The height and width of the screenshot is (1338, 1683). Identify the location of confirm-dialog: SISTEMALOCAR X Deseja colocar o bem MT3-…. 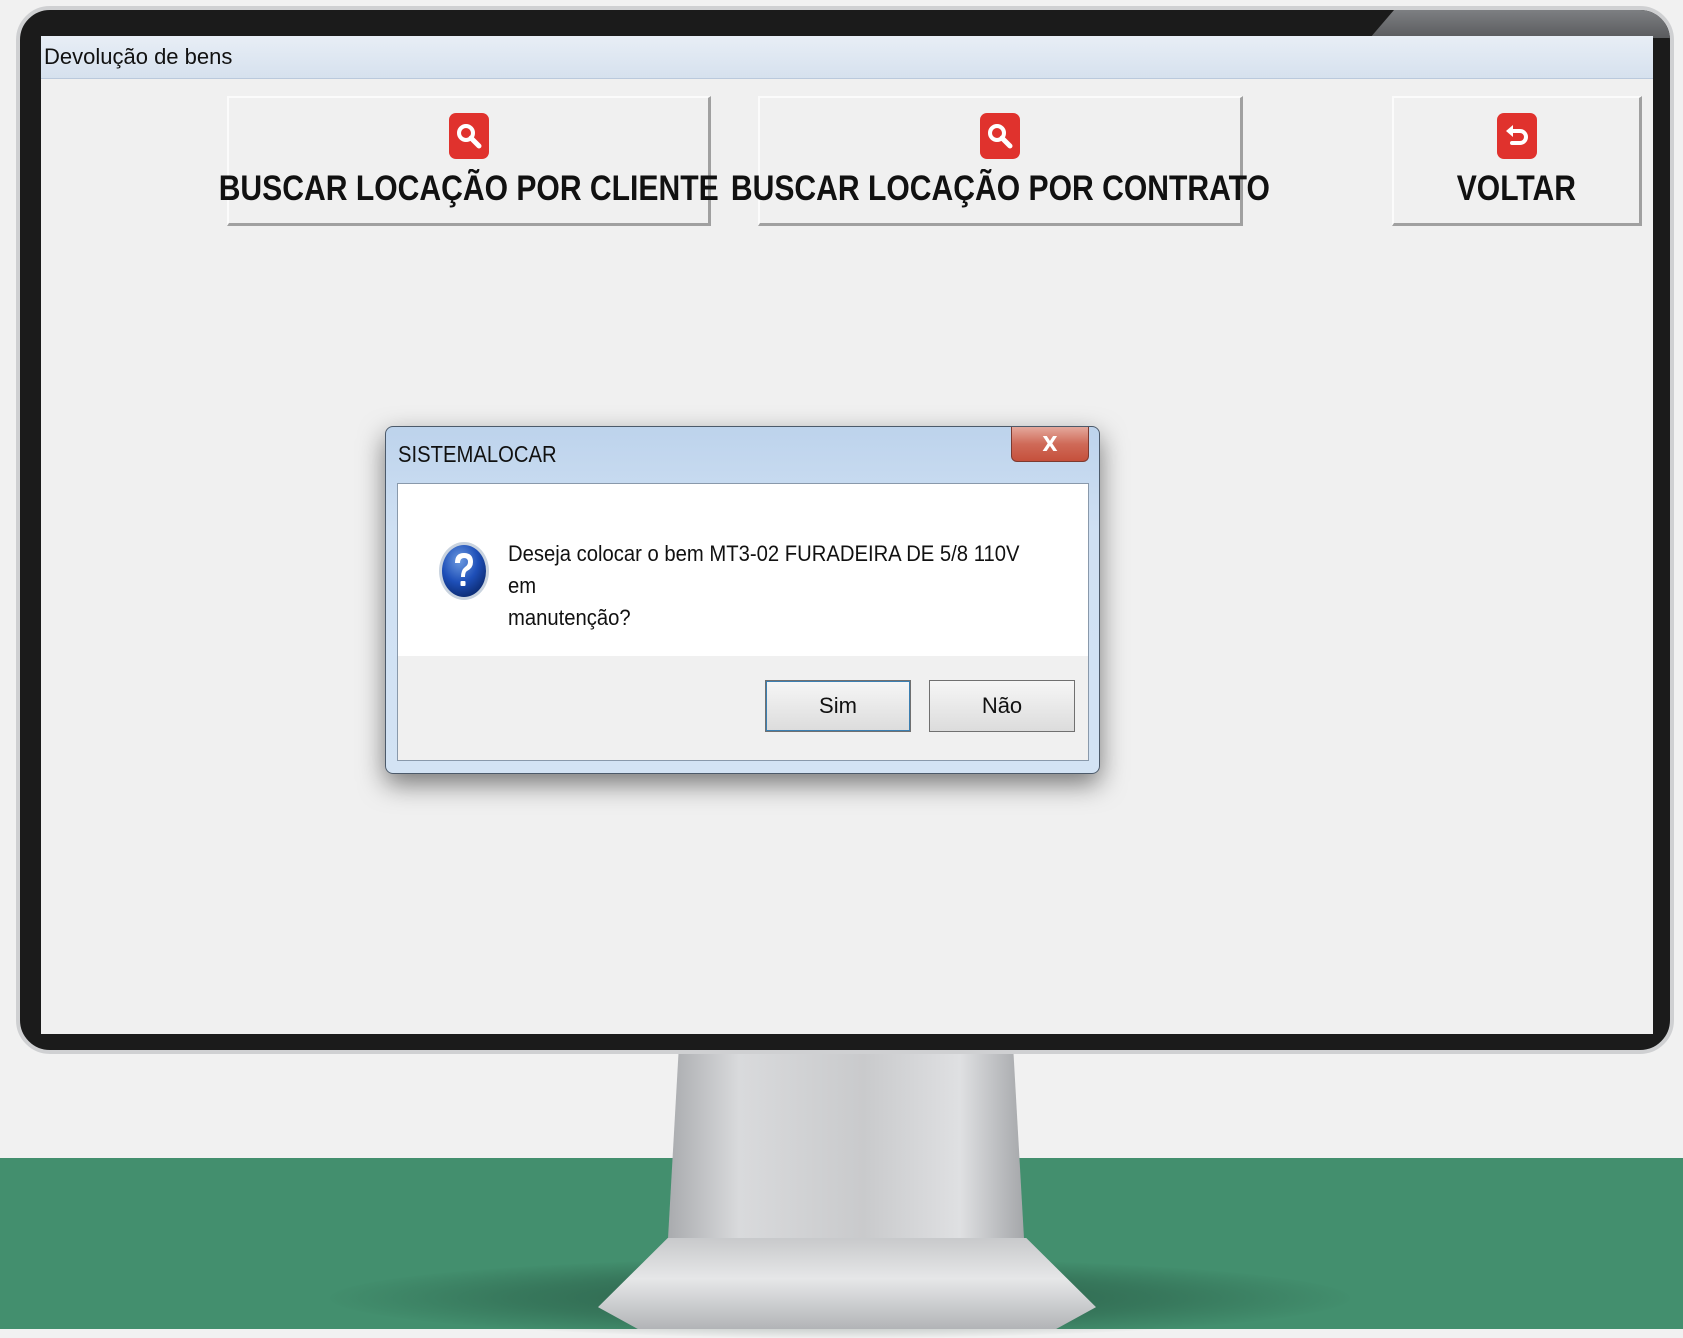
(742, 600).